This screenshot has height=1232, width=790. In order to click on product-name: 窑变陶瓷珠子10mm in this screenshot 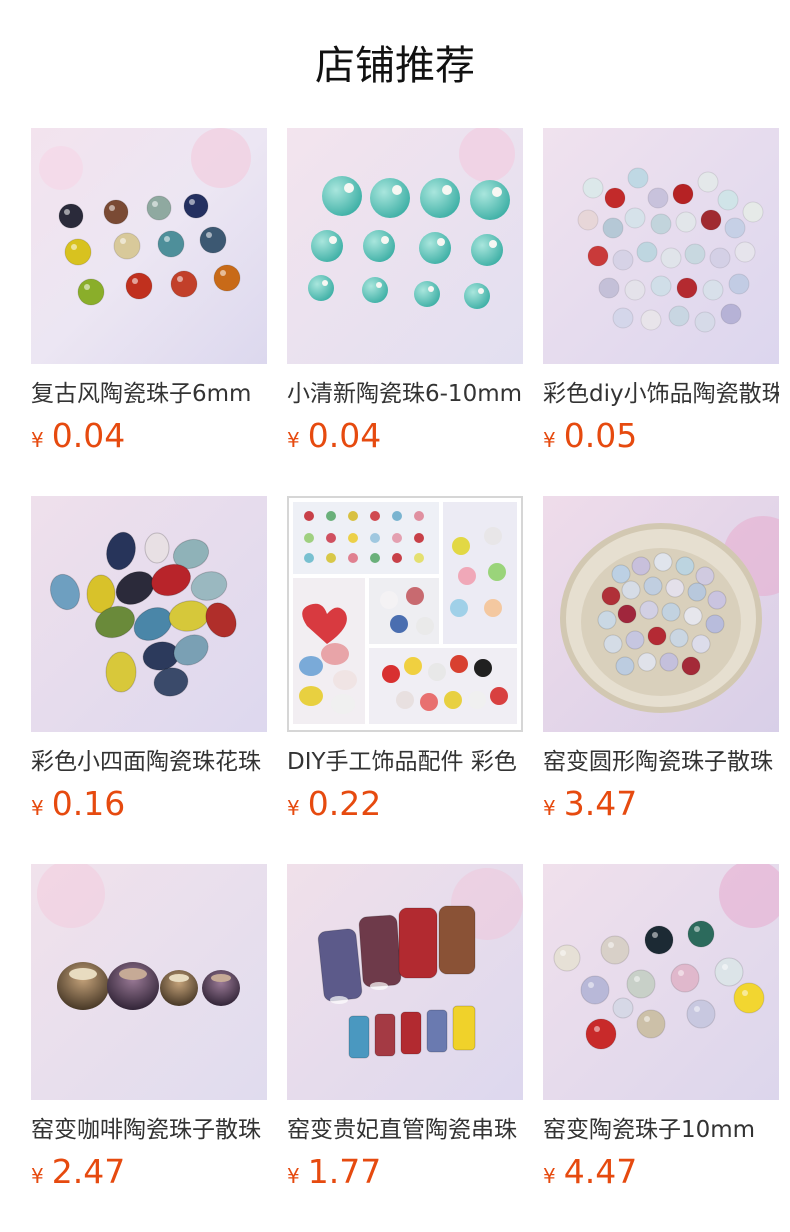, I will do `click(661, 1130)`.